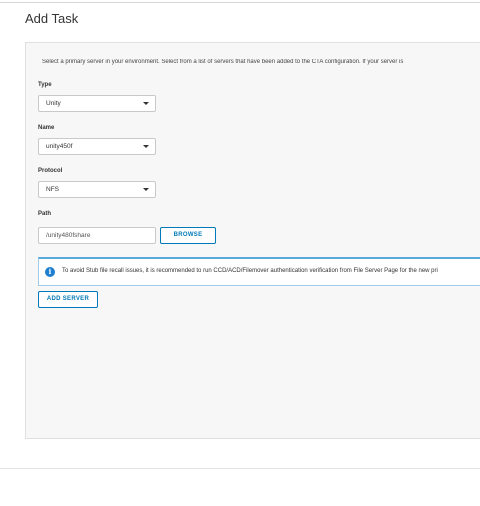 The image size is (480, 506). What do you see at coordinates (240, 2) in the screenshot?
I see `top-divider` at bounding box center [240, 2].